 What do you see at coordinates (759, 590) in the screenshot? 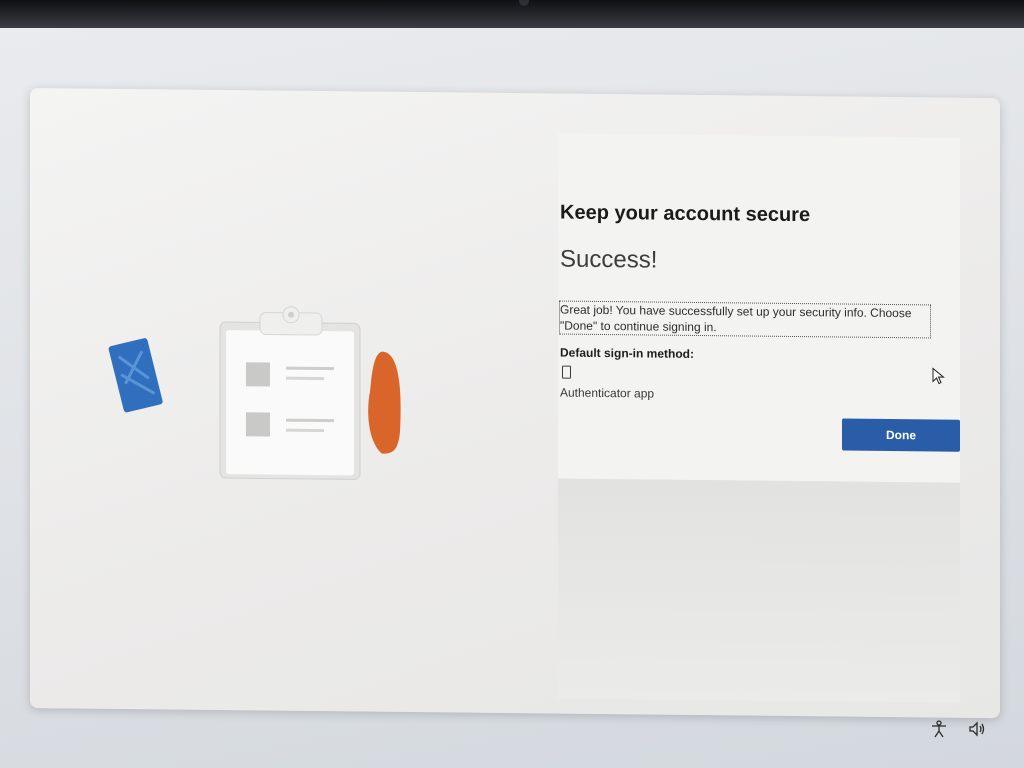
I see `lower-panel` at bounding box center [759, 590].